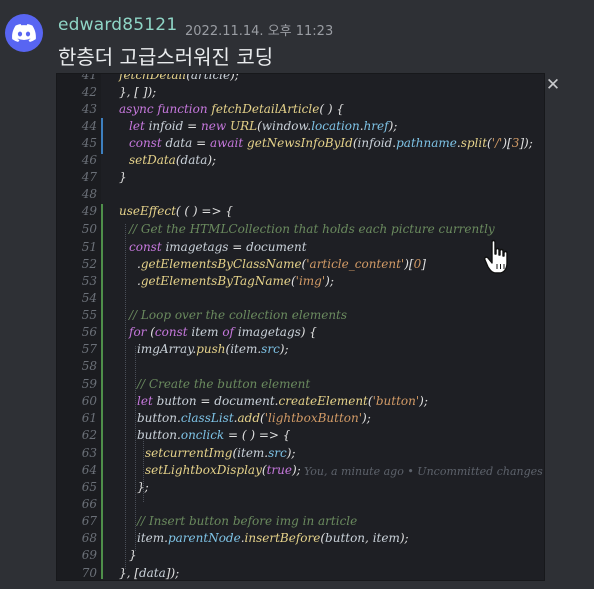 The height and width of the screenshot is (589, 594). What do you see at coordinates (496, 256) in the screenshot?
I see `hand-pointer-icon` at bounding box center [496, 256].